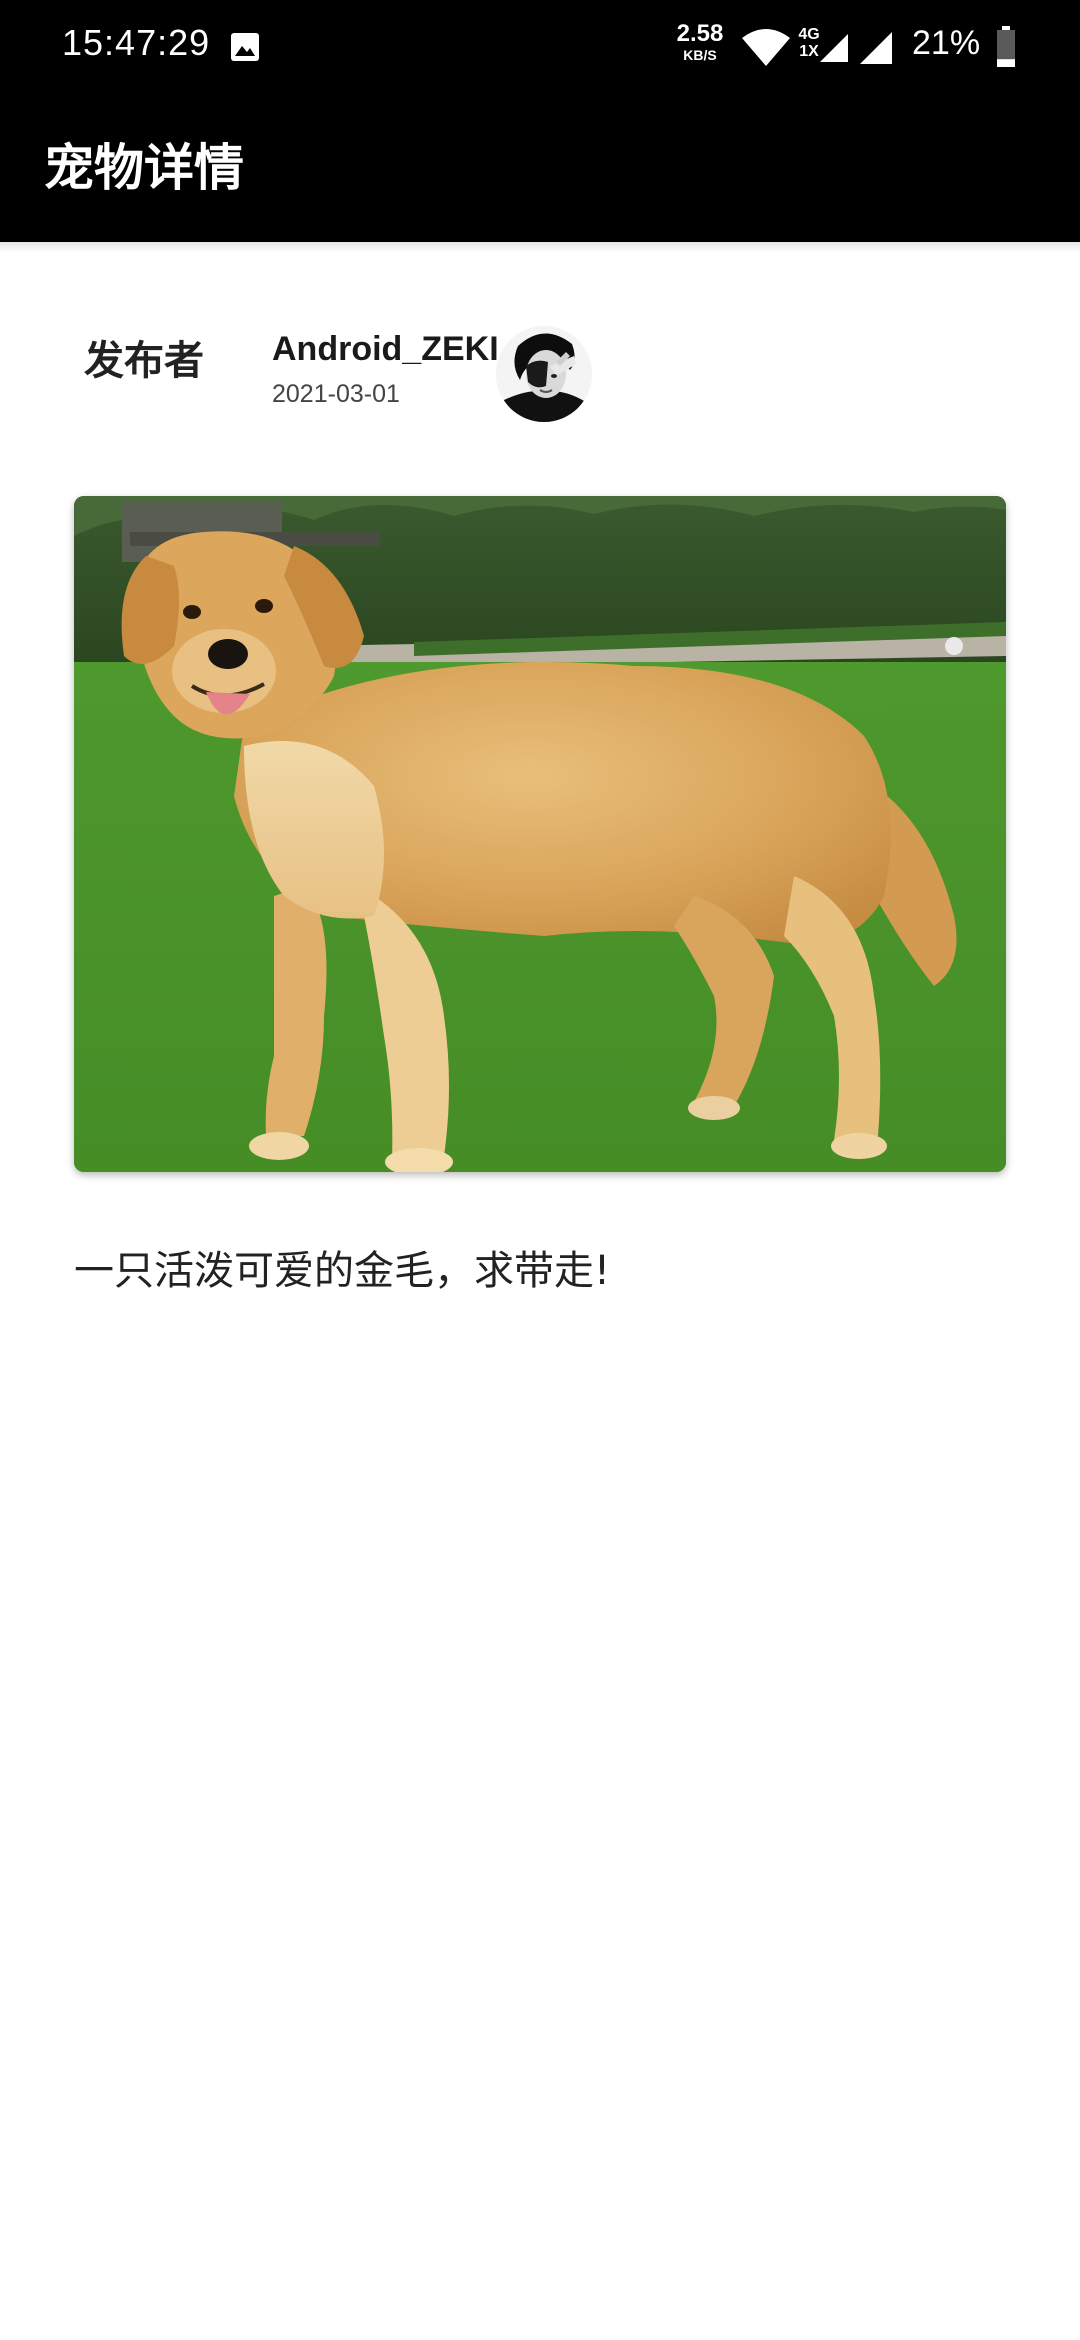 The image size is (1080, 2340). Describe the element at coordinates (540, 247) in the screenshot. I see `app-bar-shadow` at that location.